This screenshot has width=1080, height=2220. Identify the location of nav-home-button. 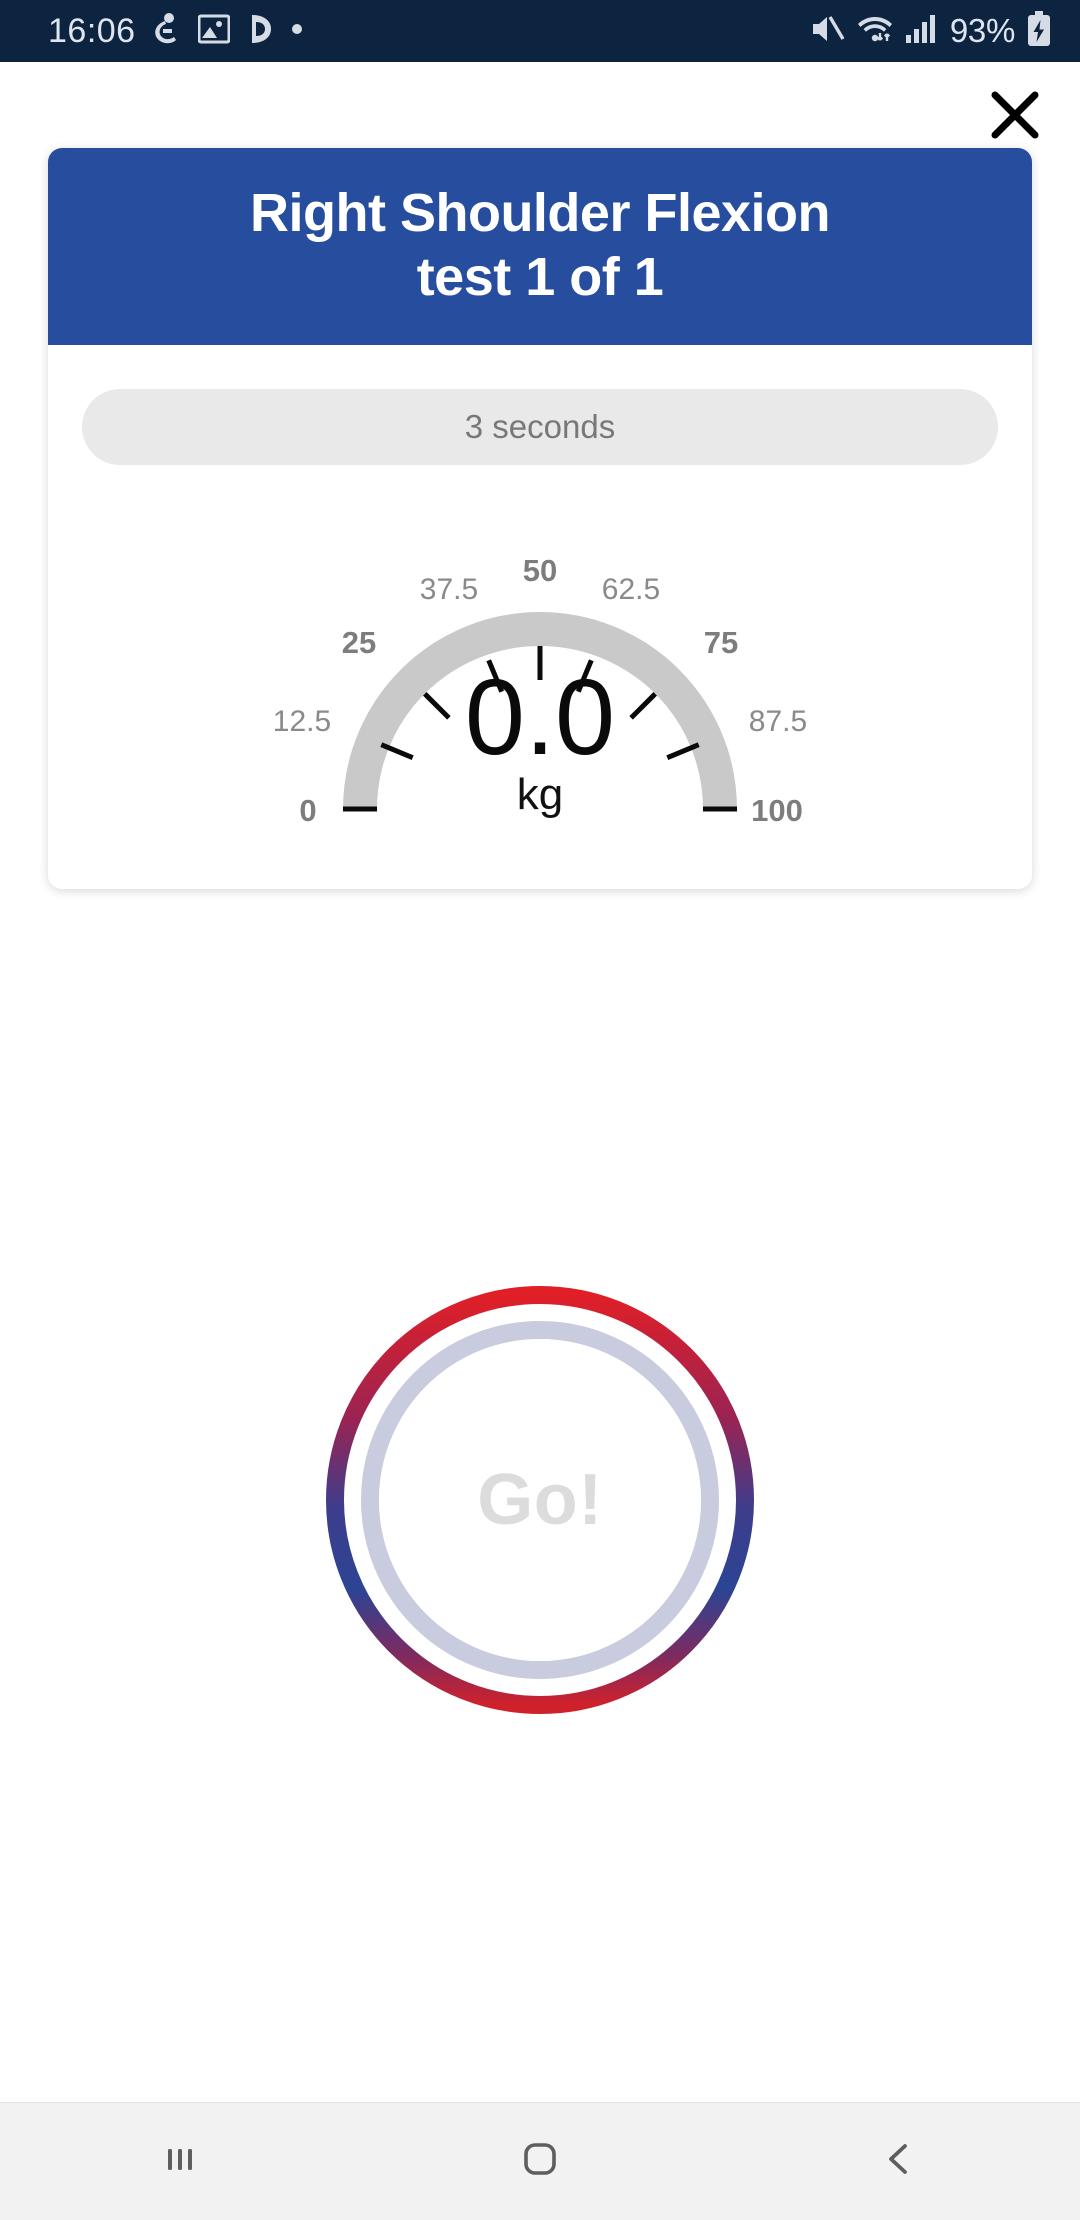
(540, 2162).